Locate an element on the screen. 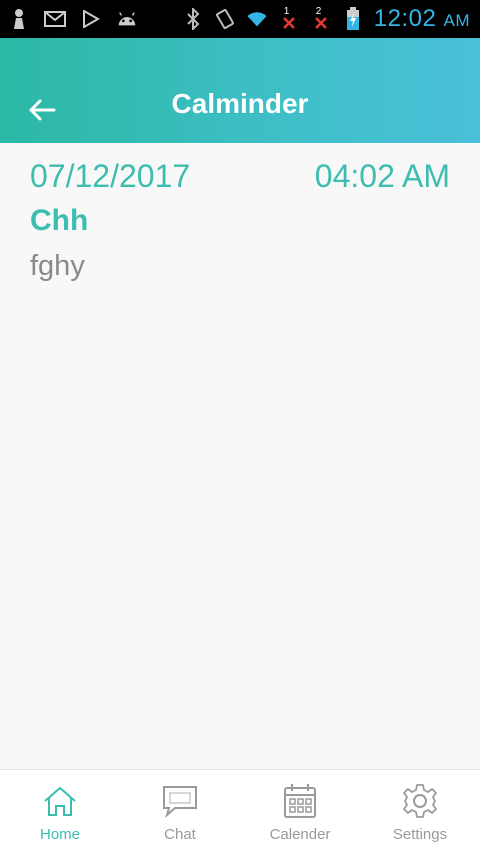 The height and width of the screenshot is (855, 480). clock-time: 12:02 is located at coordinates (405, 18).